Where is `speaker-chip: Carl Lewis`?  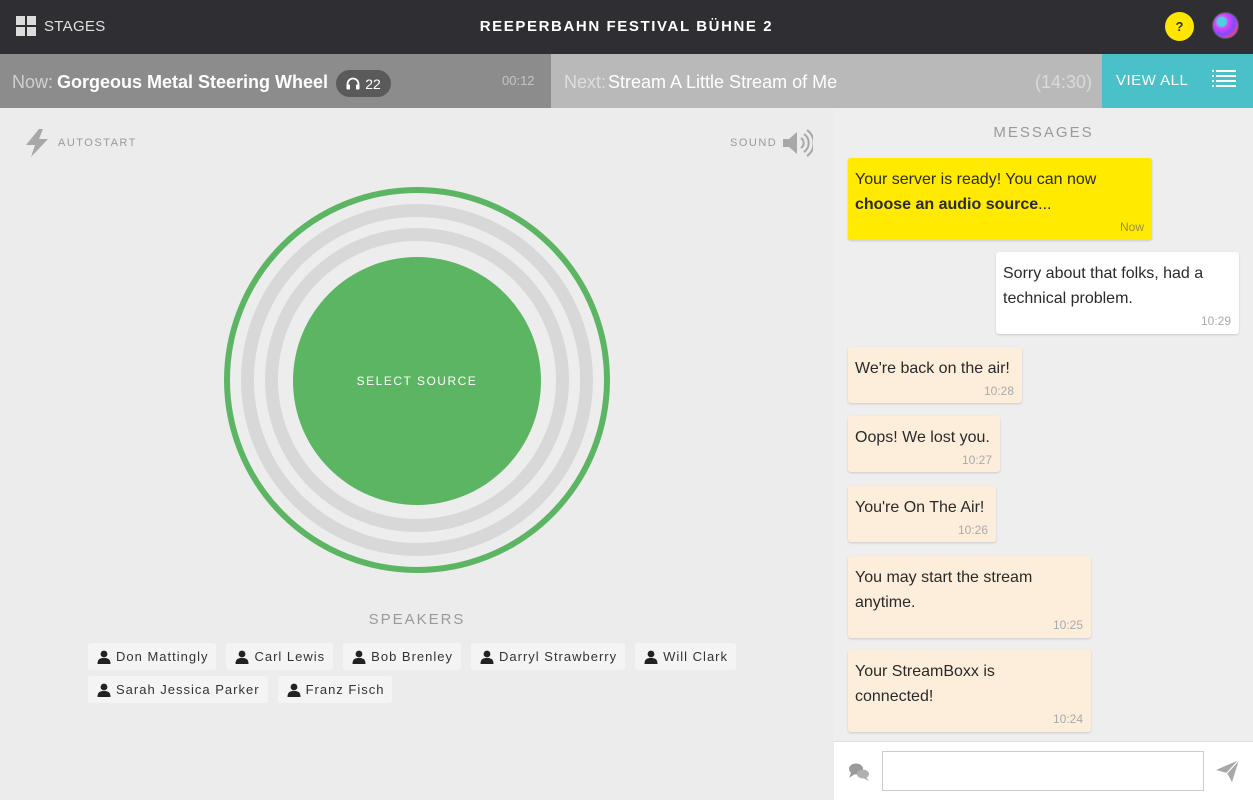 speaker-chip: Carl Lewis is located at coordinates (280, 656).